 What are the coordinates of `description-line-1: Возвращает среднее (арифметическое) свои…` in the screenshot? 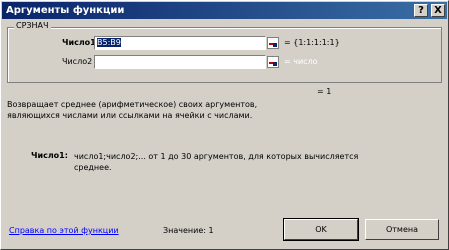 It's located at (132, 104).